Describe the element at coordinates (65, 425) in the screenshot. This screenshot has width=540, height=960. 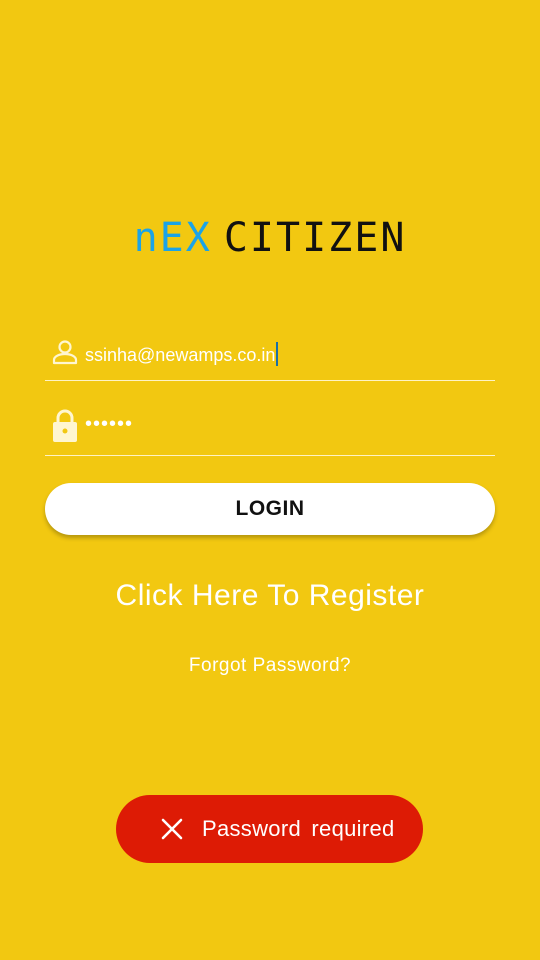
I see `lock-icon` at that location.